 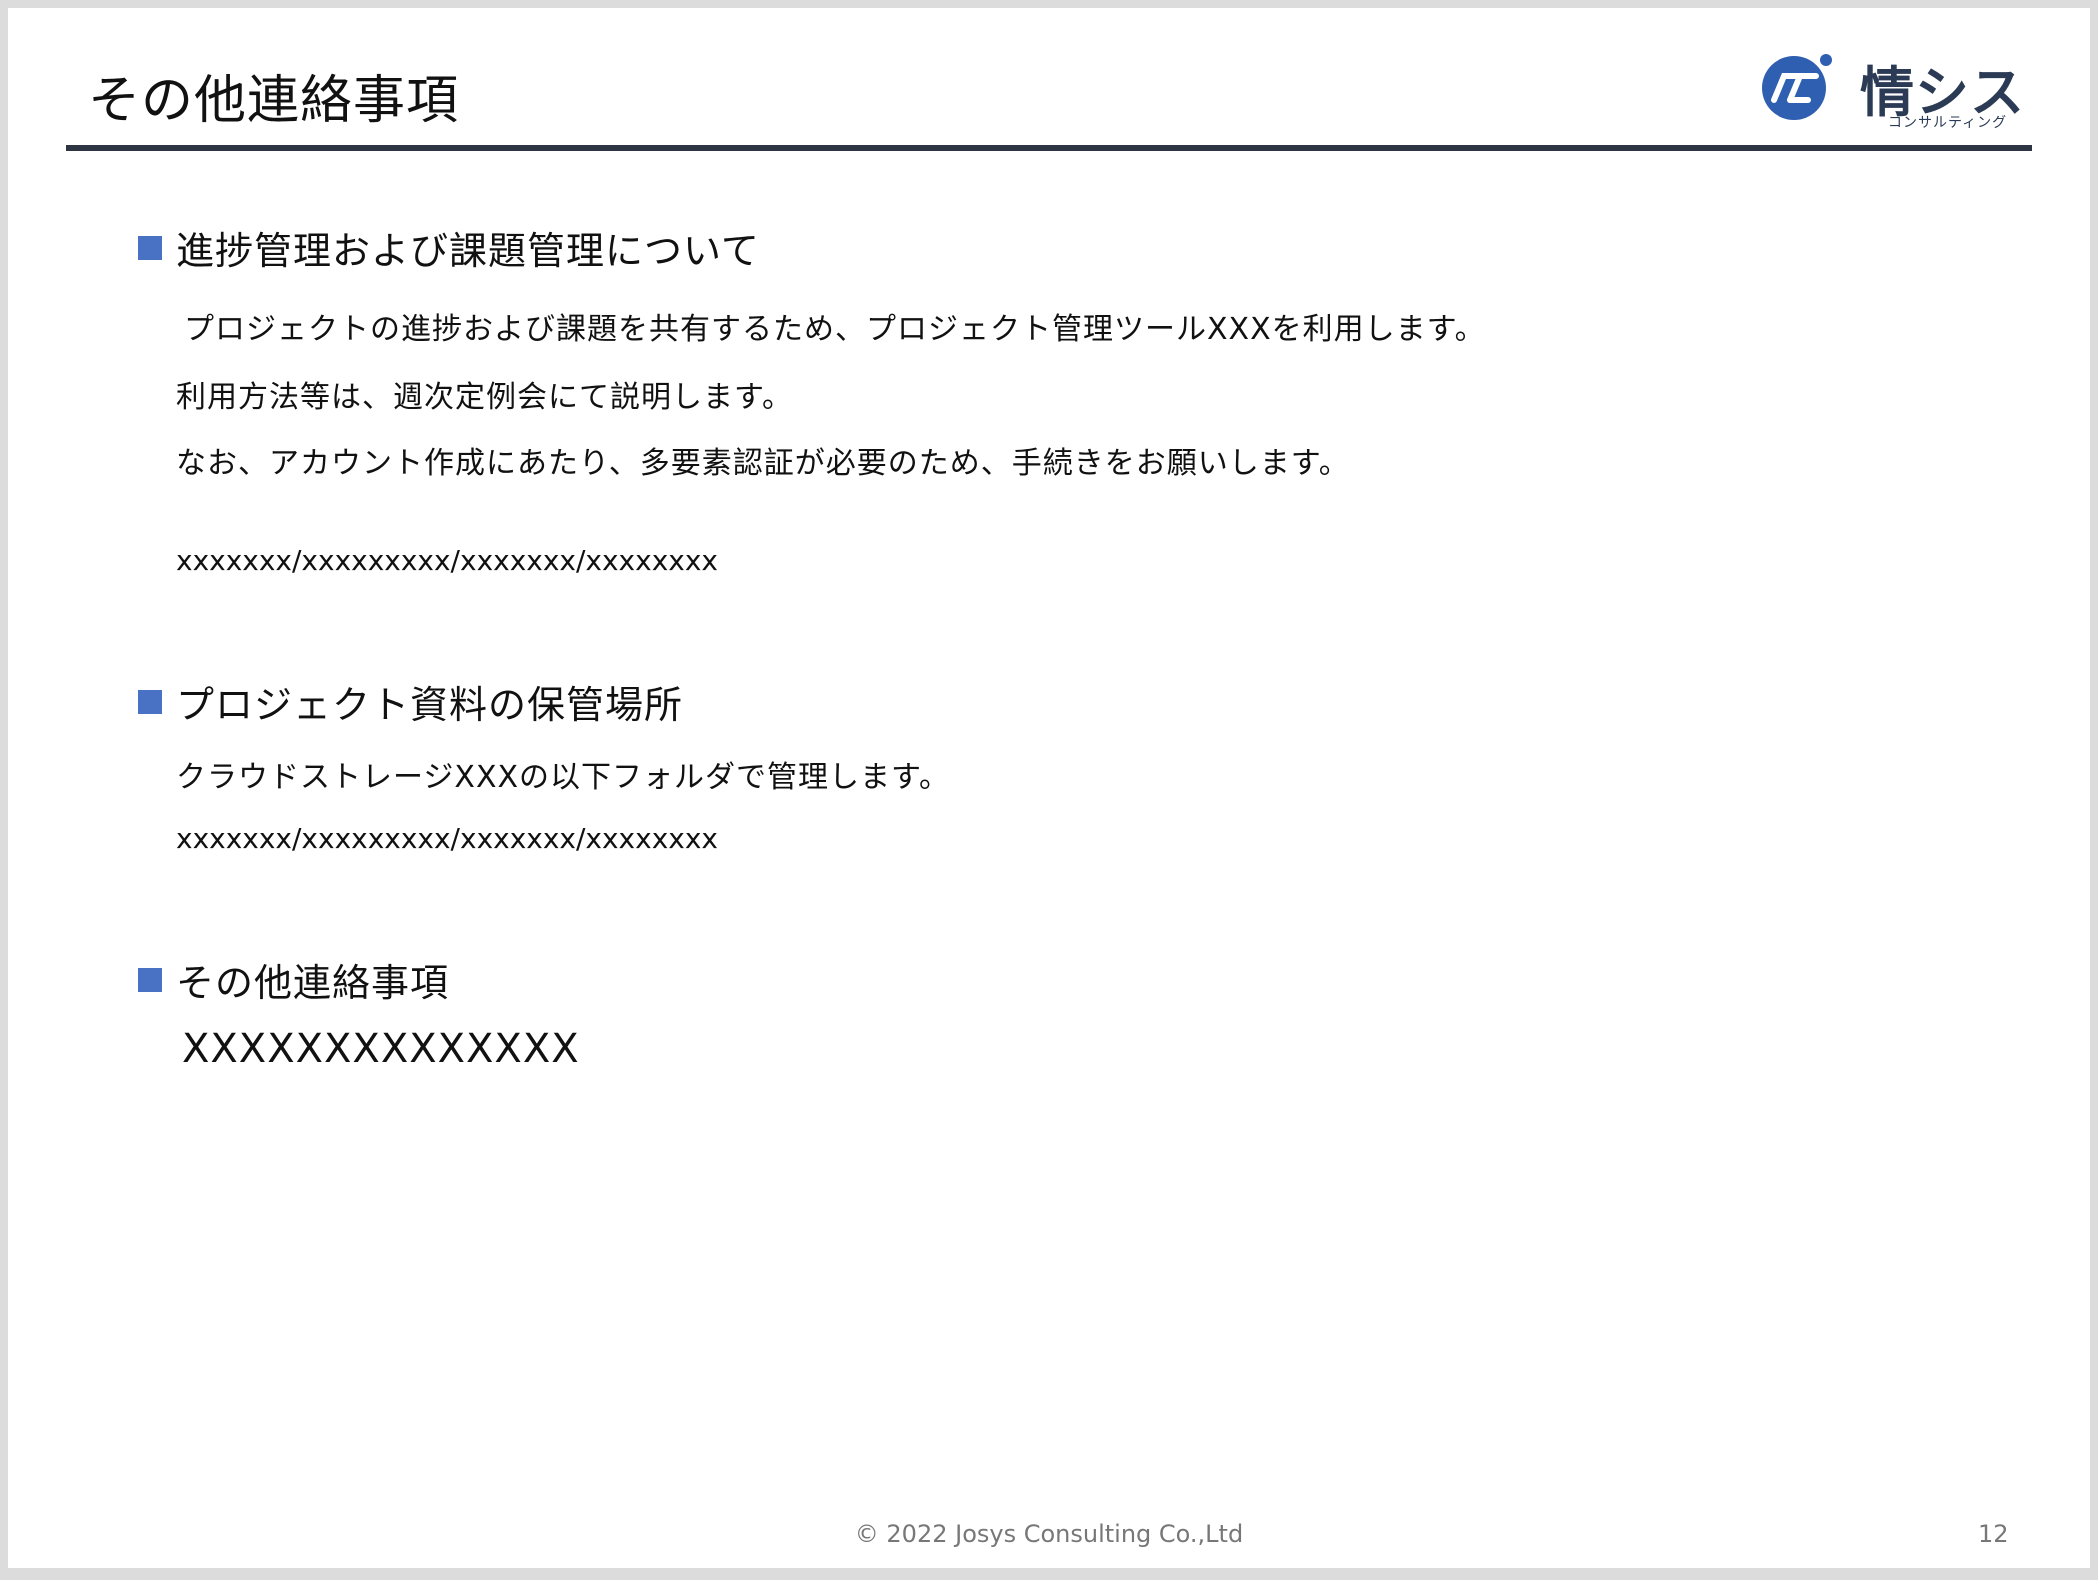 I want to click on section-heading-text: 進捗管理および課題管理について, so click(x=468, y=251).